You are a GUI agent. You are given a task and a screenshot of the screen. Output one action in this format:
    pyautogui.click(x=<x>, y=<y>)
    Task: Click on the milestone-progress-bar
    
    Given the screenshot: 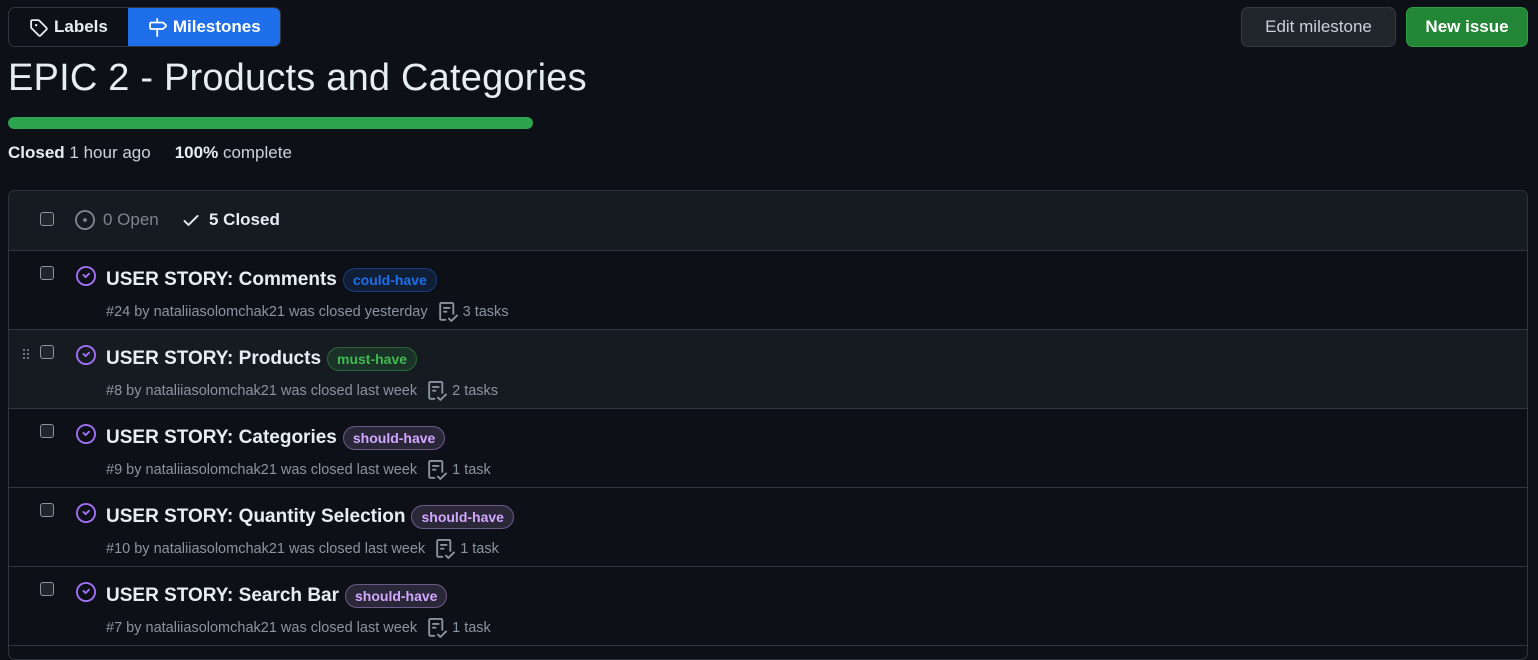 What is the action you would take?
    pyautogui.click(x=270, y=123)
    